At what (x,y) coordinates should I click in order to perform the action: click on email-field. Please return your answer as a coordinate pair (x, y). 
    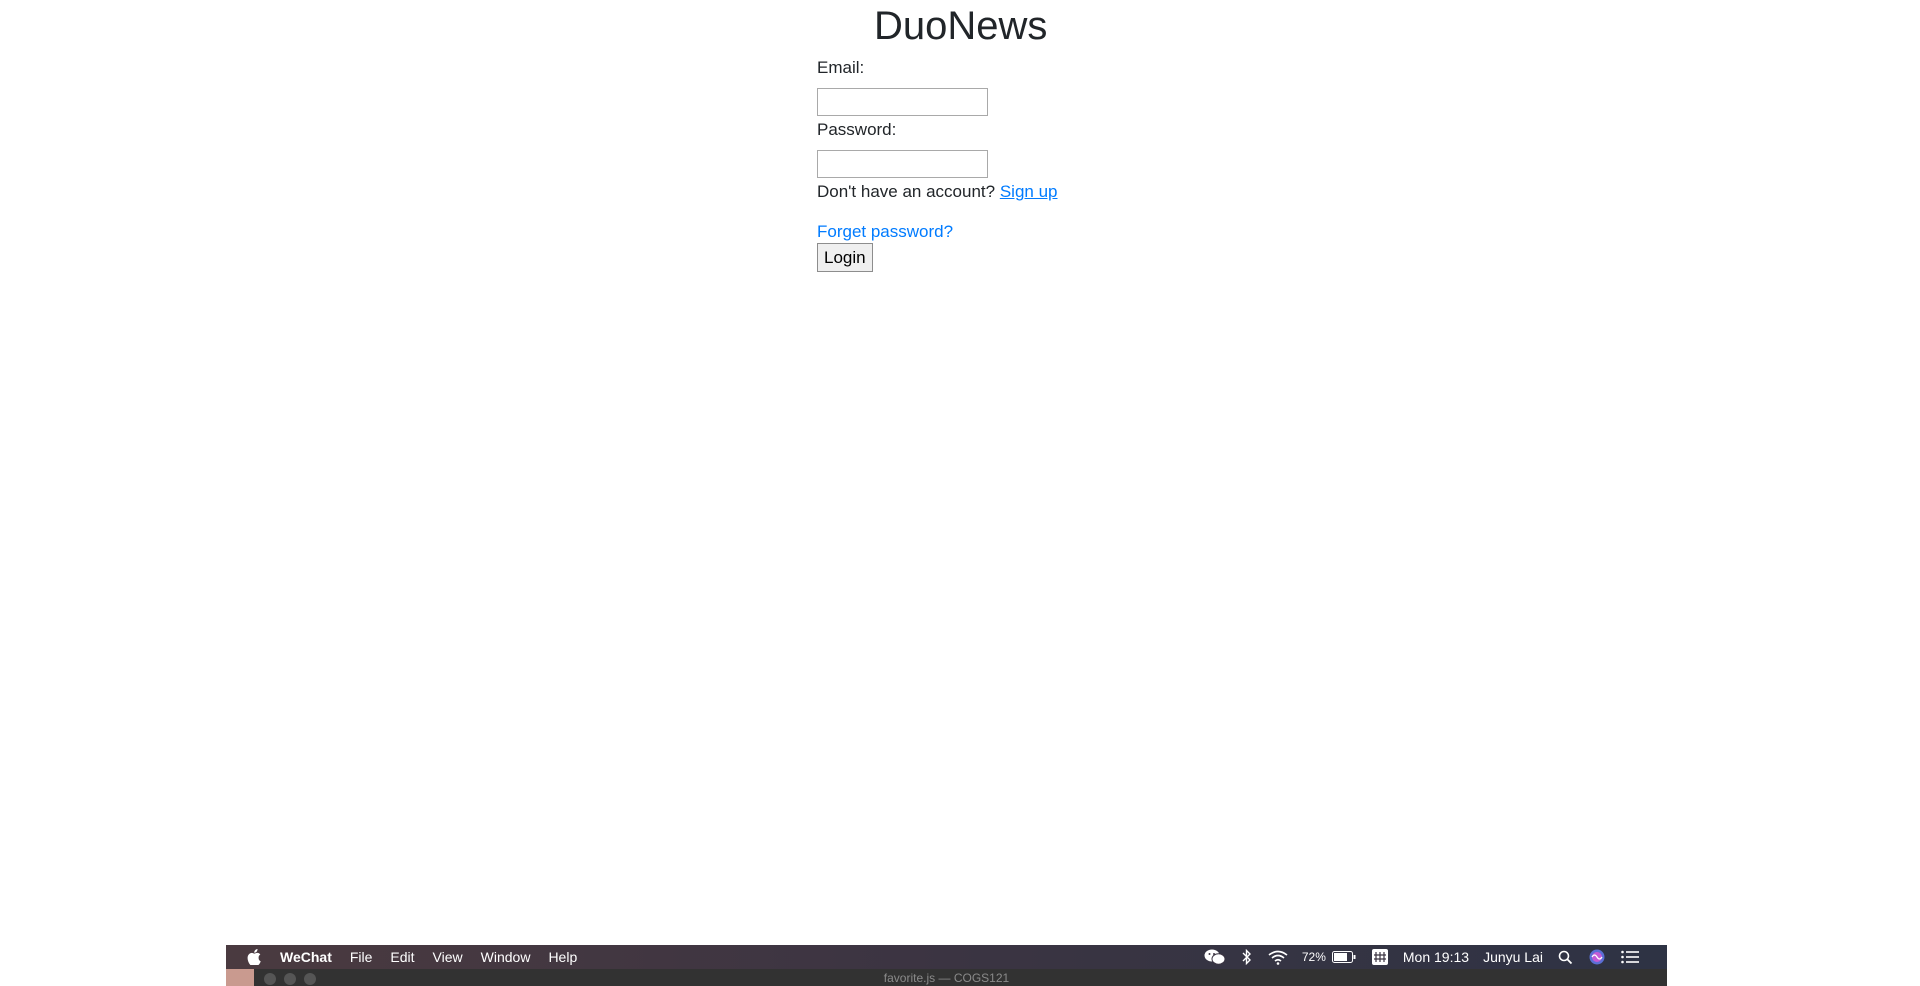
    Looking at the image, I should click on (902, 102).